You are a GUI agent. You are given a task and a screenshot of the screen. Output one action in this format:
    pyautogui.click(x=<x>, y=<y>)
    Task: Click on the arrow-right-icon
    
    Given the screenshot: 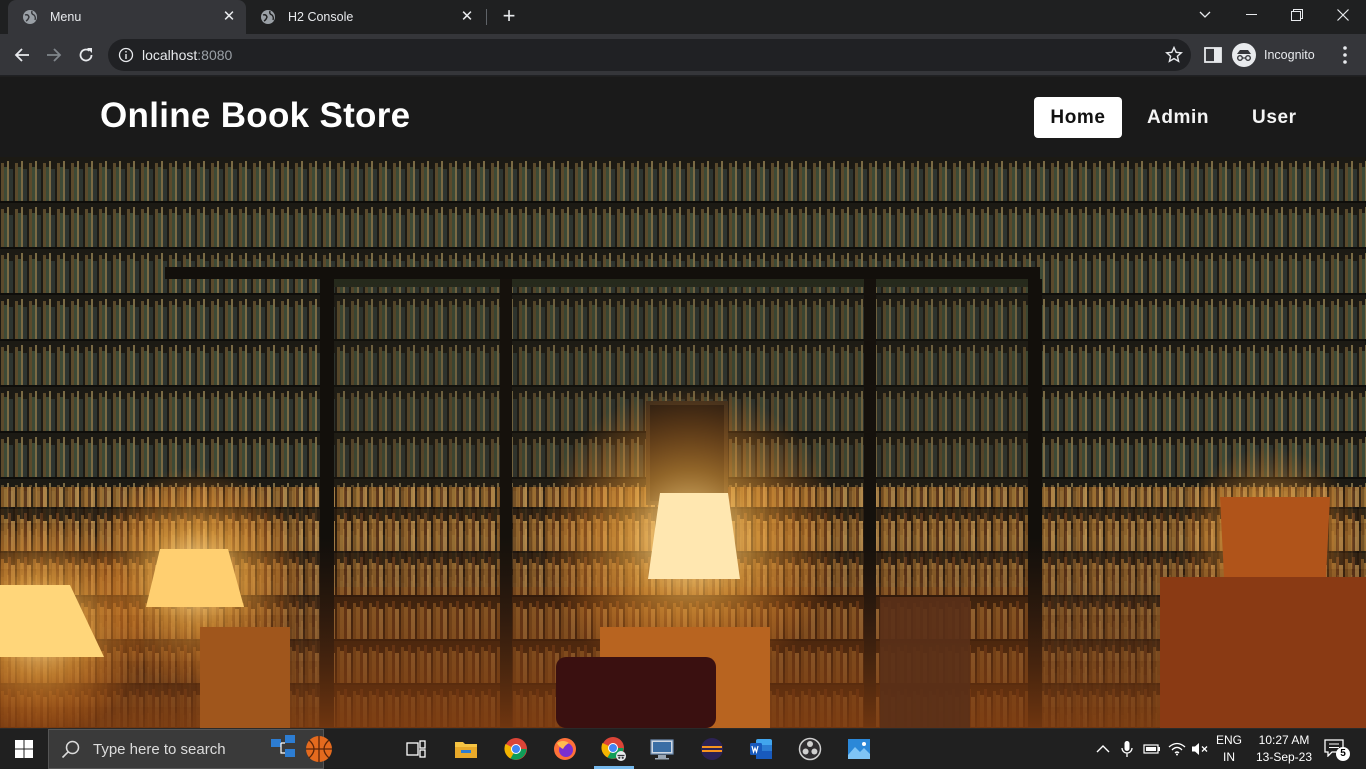 What is the action you would take?
    pyautogui.click(x=54, y=55)
    